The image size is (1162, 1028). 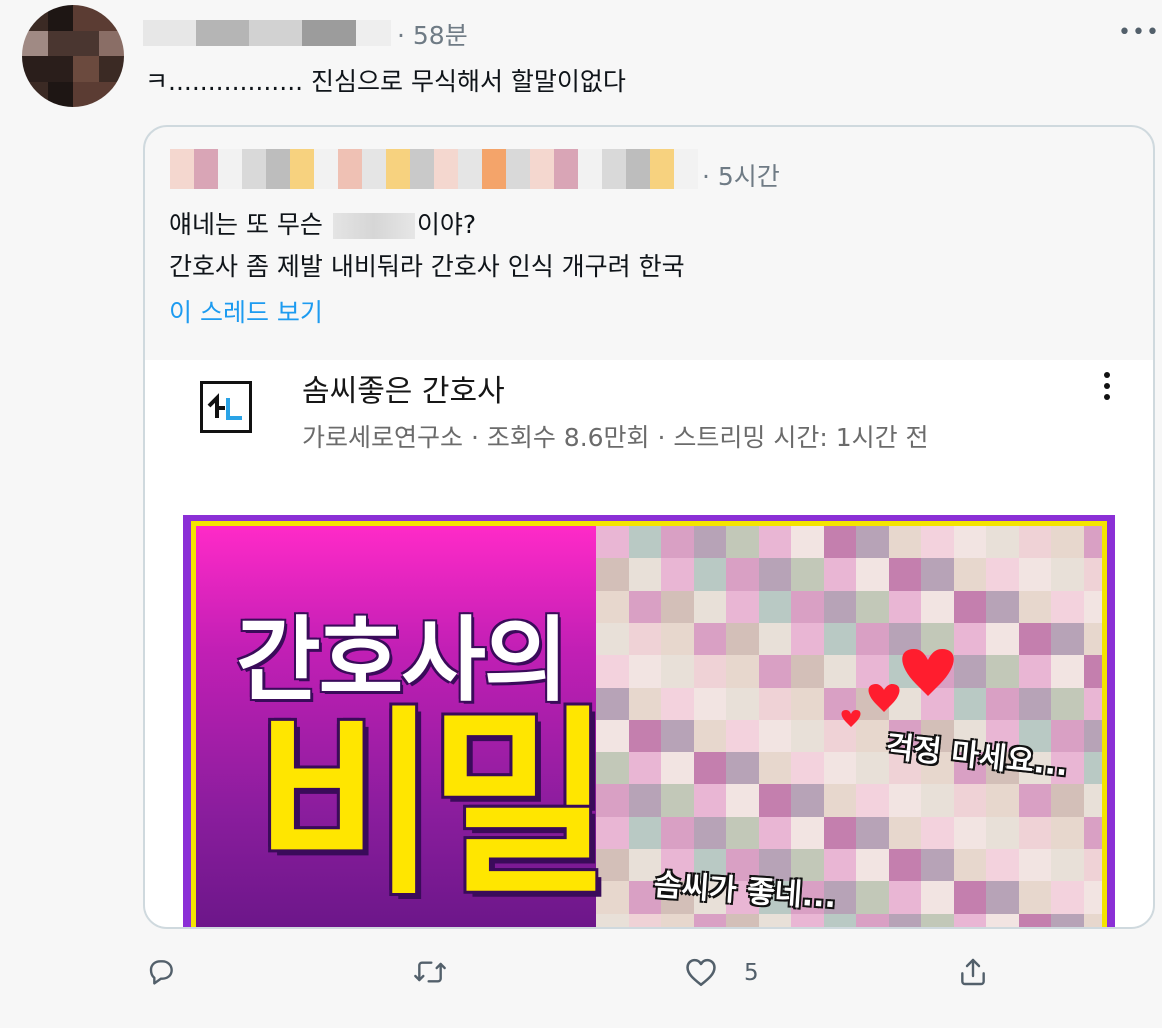 I want to click on share-icon, so click(x=973, y=972).